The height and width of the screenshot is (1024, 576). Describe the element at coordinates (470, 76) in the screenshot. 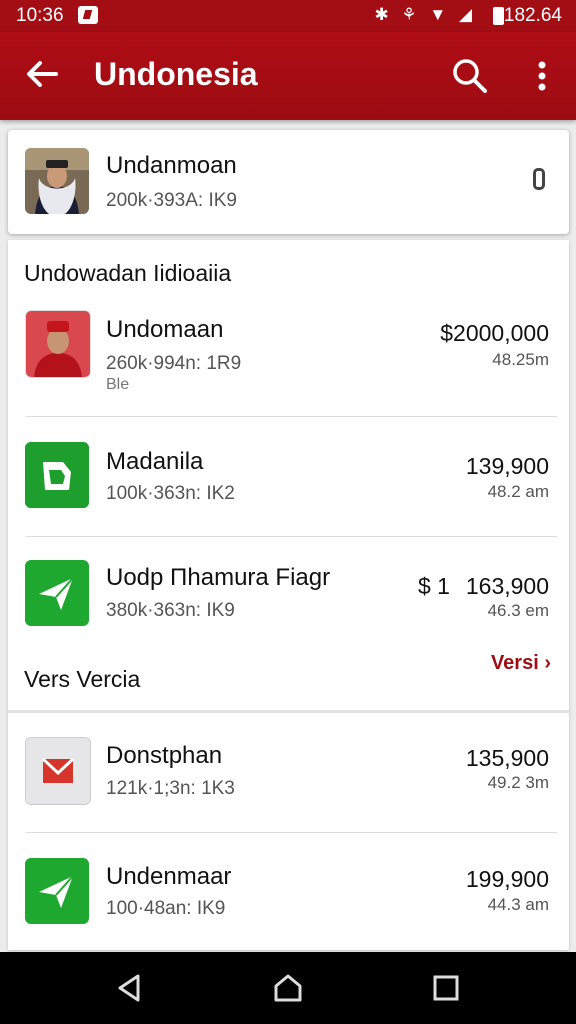

I see `search-icon` at that location.